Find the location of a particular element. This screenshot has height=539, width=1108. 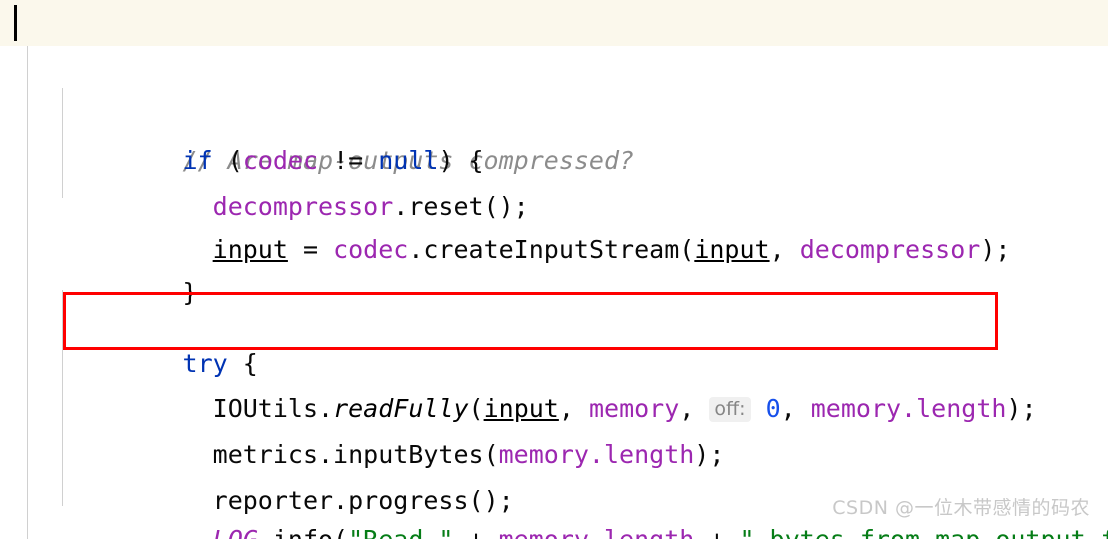

watermark: CSDN @一位木带感情的码农 is located at coordinates (961, 508).